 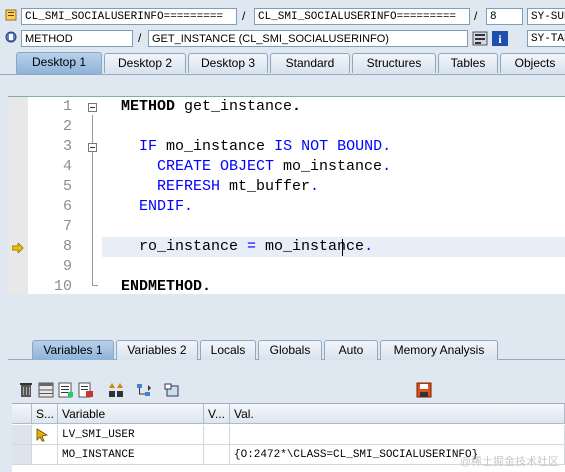 What do you see at coordinates (362, 16) in the screenshot?
I see `include-field: CL_SMI_SOCIALUSERINFO=========` at bounding box center [362, 16].